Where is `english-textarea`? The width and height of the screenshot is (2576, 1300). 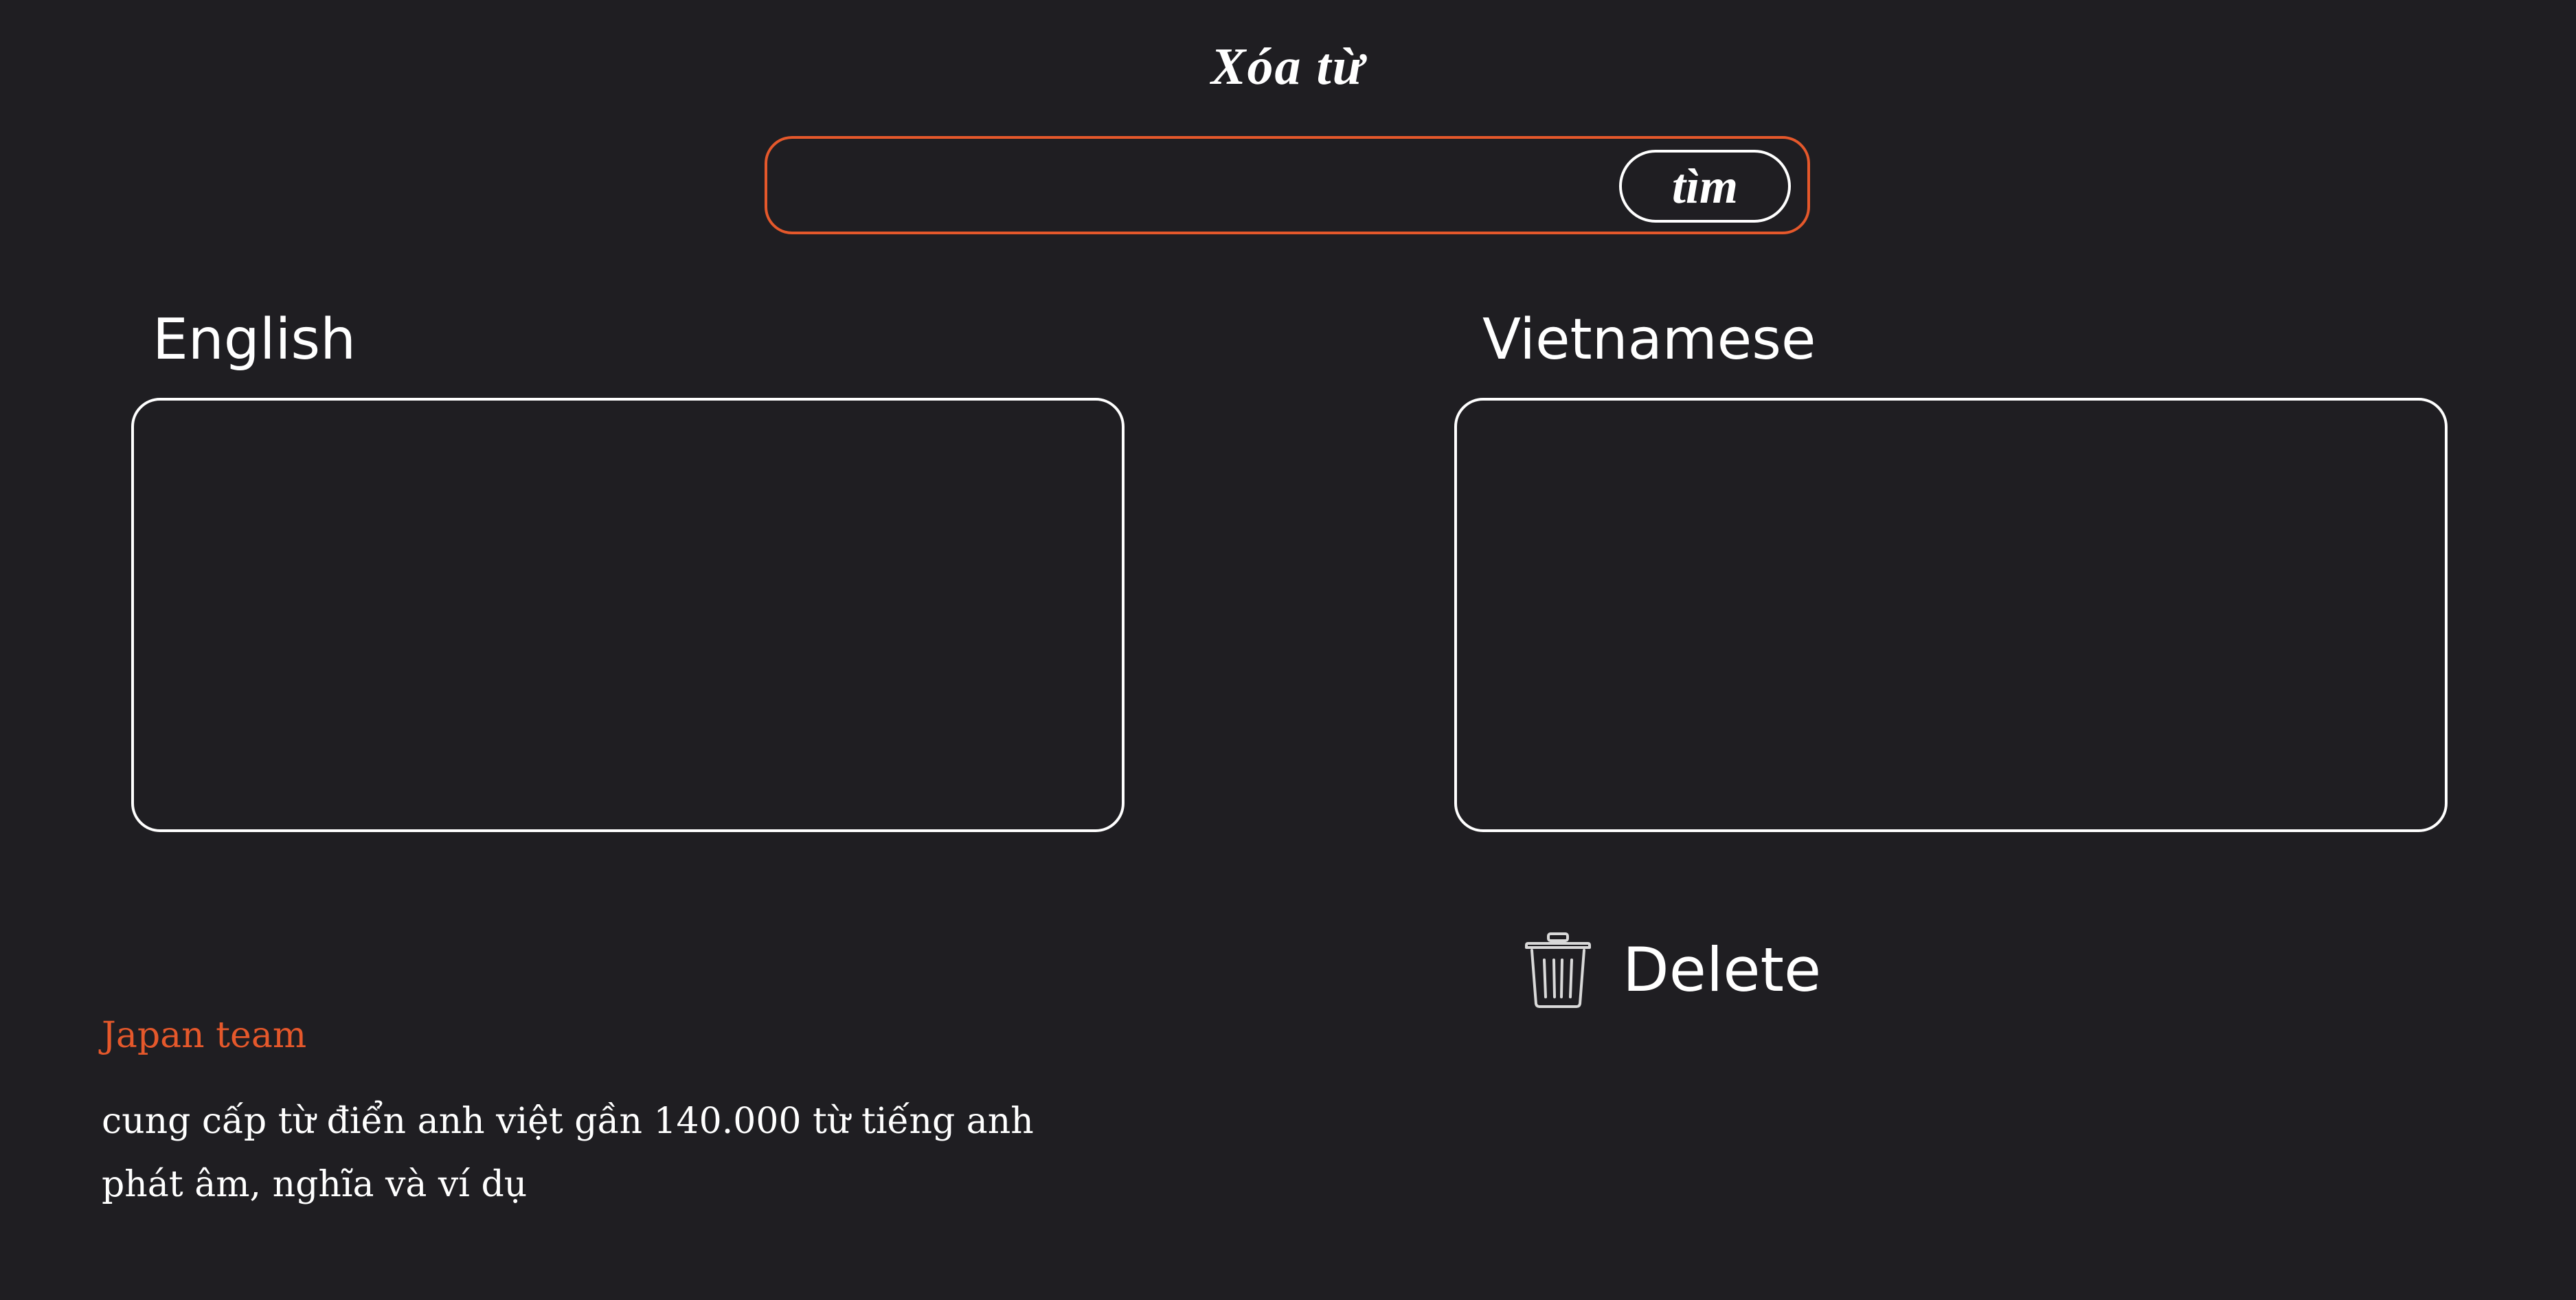
english-textarea is located at coordinates (628, 615).